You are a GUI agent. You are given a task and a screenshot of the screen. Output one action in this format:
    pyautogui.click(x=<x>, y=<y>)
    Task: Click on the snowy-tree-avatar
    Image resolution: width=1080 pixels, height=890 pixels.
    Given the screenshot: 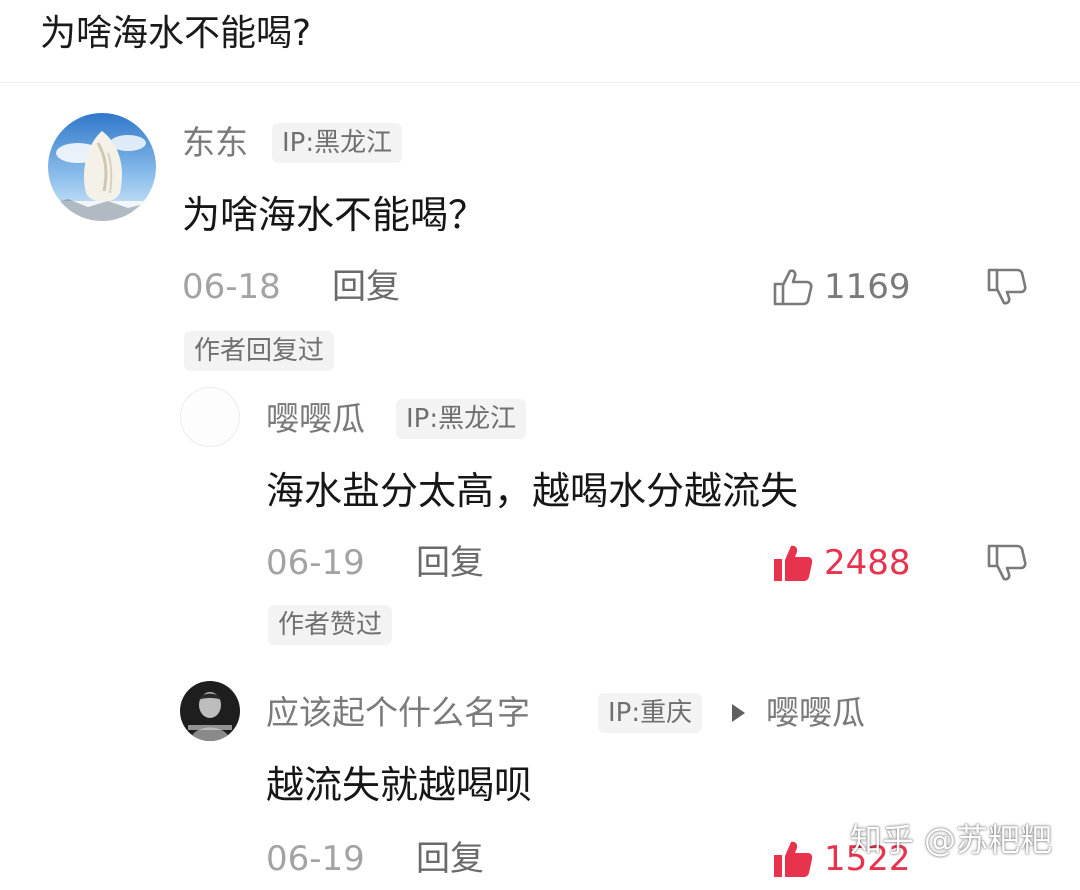 What is the action you would take?
    pyautogui.click(x=102, y=167)
    